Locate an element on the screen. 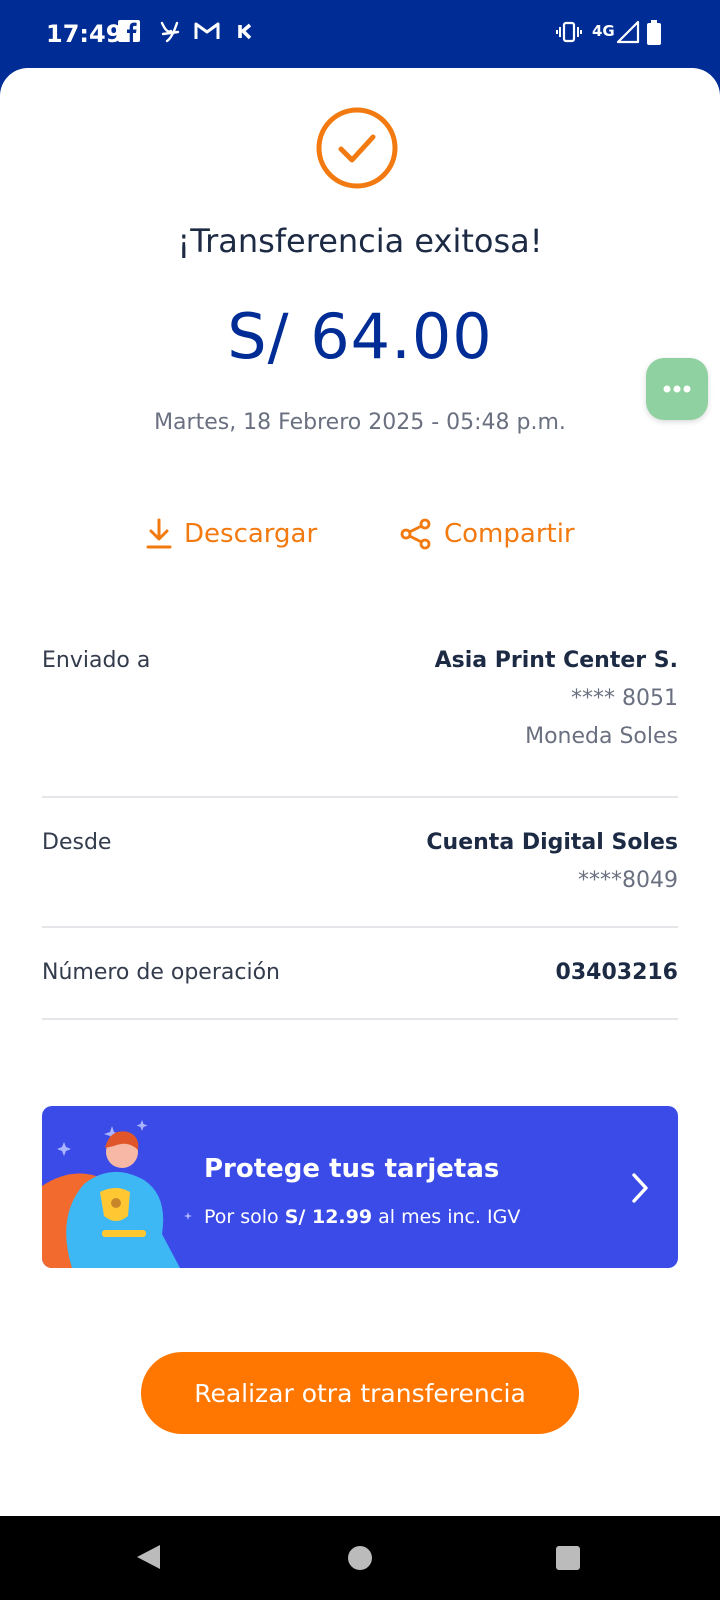 The width and height of the screenshot is (720, 1600). source-account: ****8049 is located at coordinates (628, 880).